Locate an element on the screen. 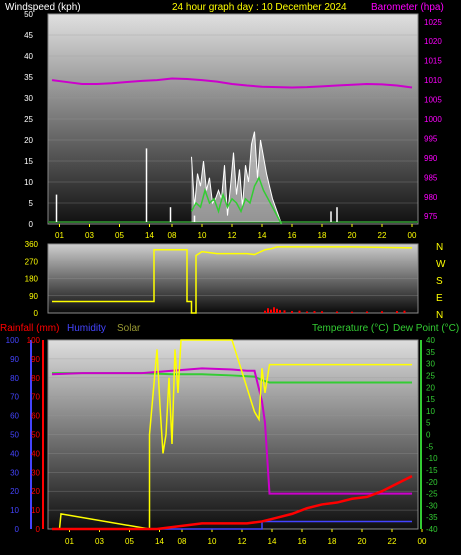 This screenshot has height=555, width=461. humidity-title: Humidity is located at coordinates (86, 328).